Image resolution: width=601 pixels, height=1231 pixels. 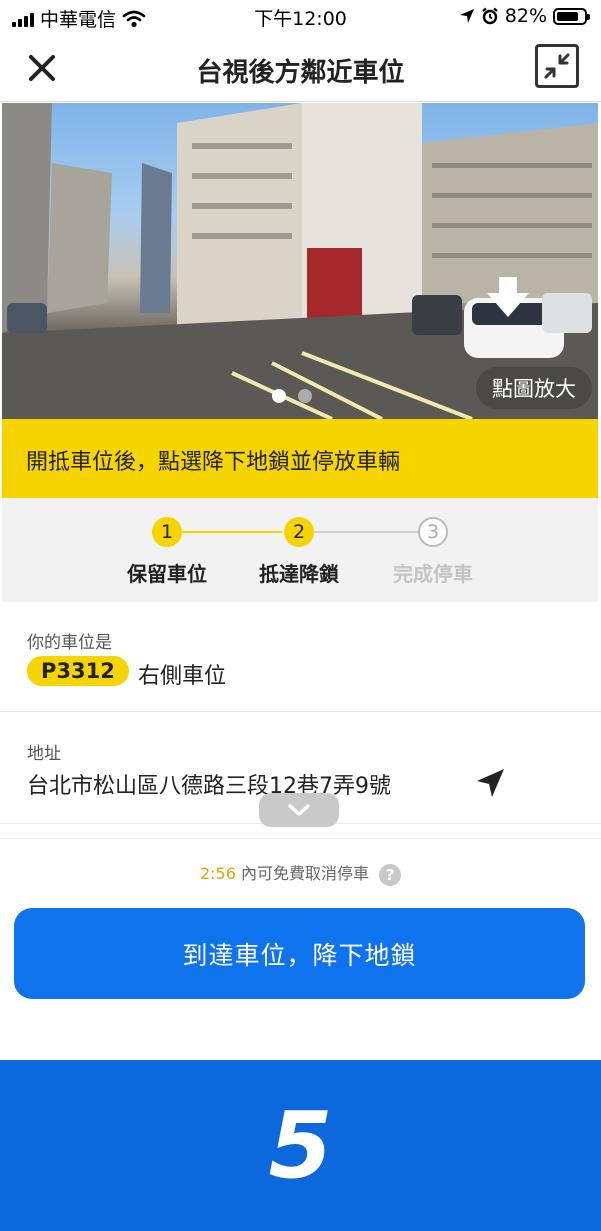 I want to click on battery-icon, so click(x=571, y=16).